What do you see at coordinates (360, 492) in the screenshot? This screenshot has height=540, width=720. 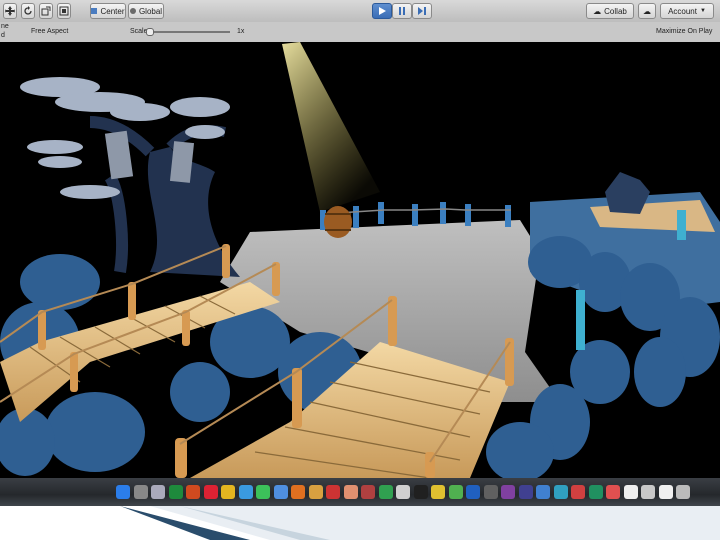 I see `dock` at bounding box center [360, 492].